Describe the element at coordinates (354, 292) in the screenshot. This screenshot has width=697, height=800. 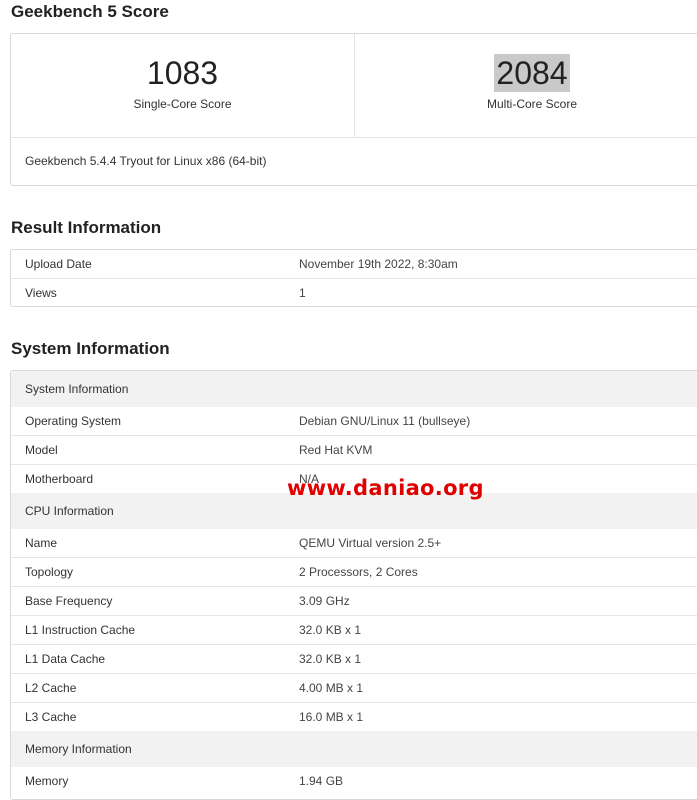
I see `table-row: Views 1` at that location.